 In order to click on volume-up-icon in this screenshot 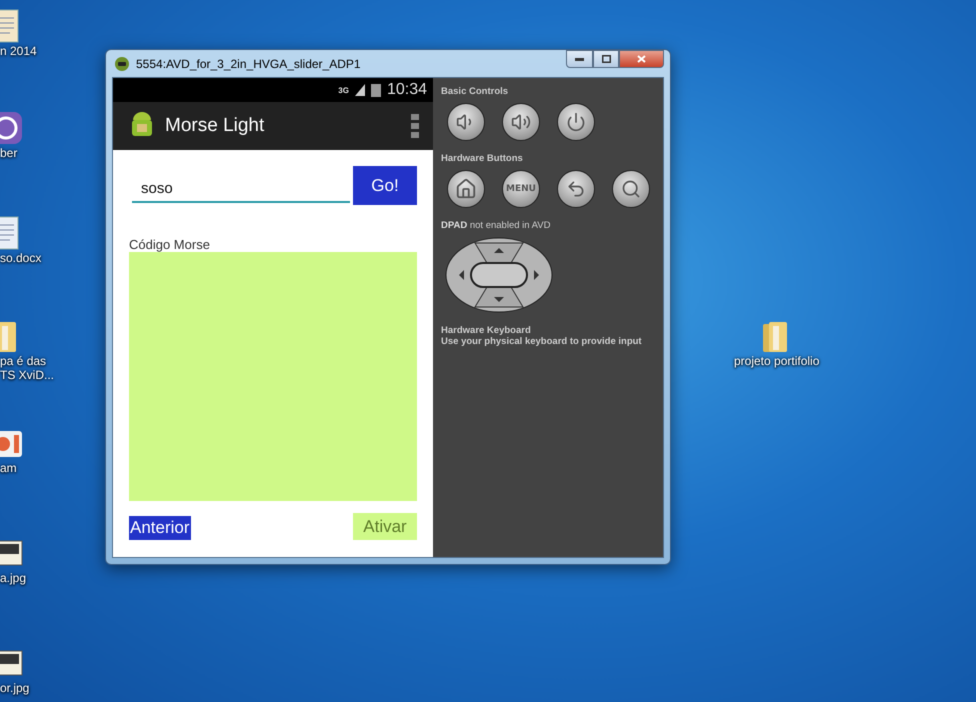, I will do `click(521, 122)`.